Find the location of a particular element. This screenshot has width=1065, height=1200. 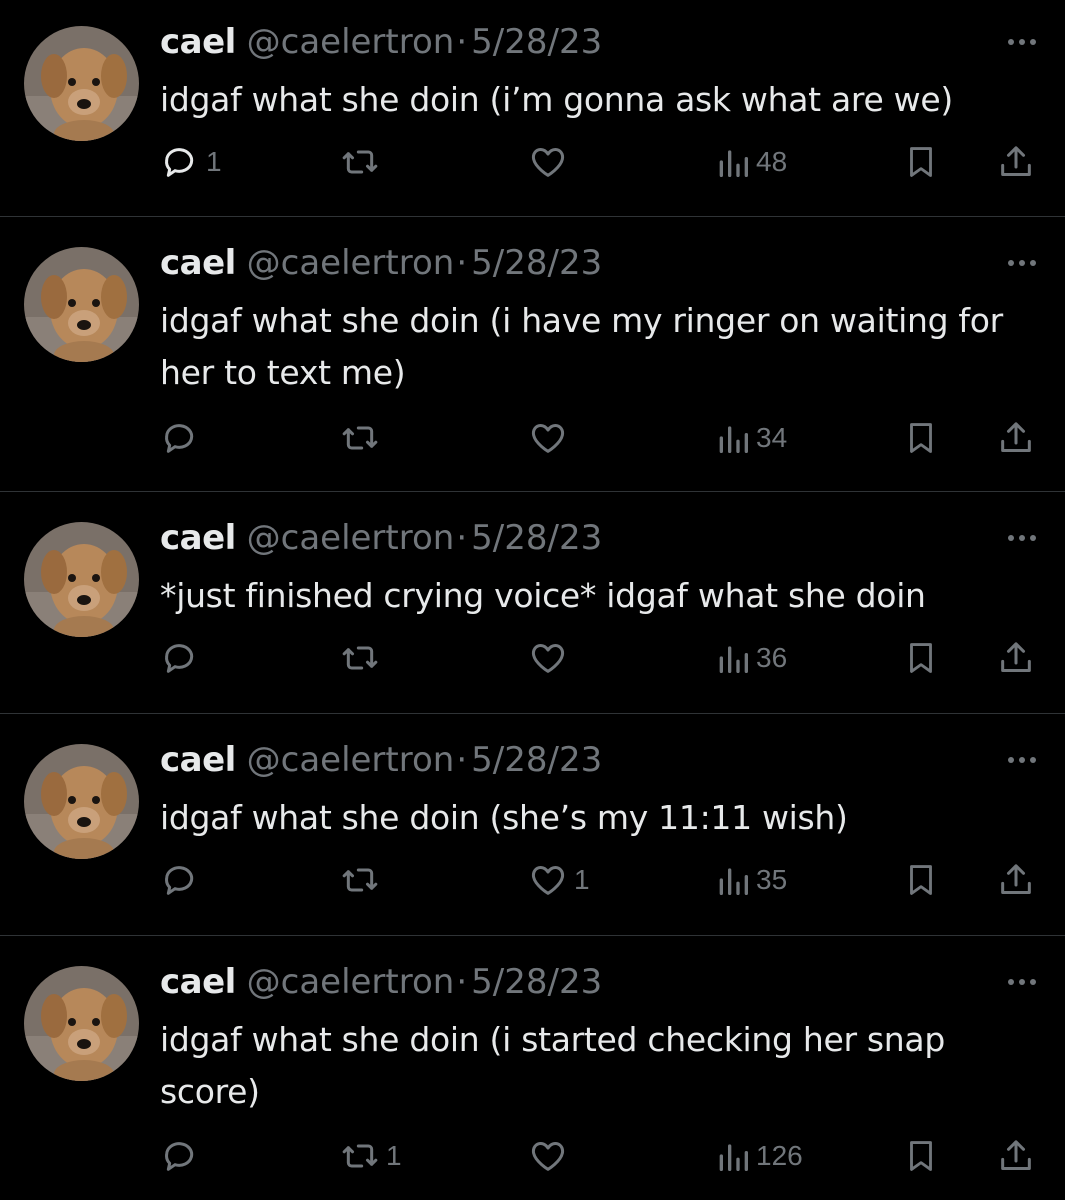

retweet-button: 1 is located at coordinates (371, 1156).